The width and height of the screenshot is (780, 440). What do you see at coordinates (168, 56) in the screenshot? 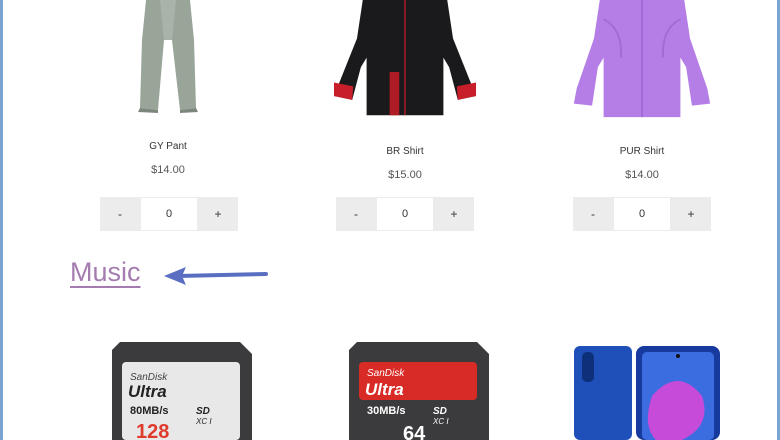
I see `pant-image` at bounding box center [168, 56].